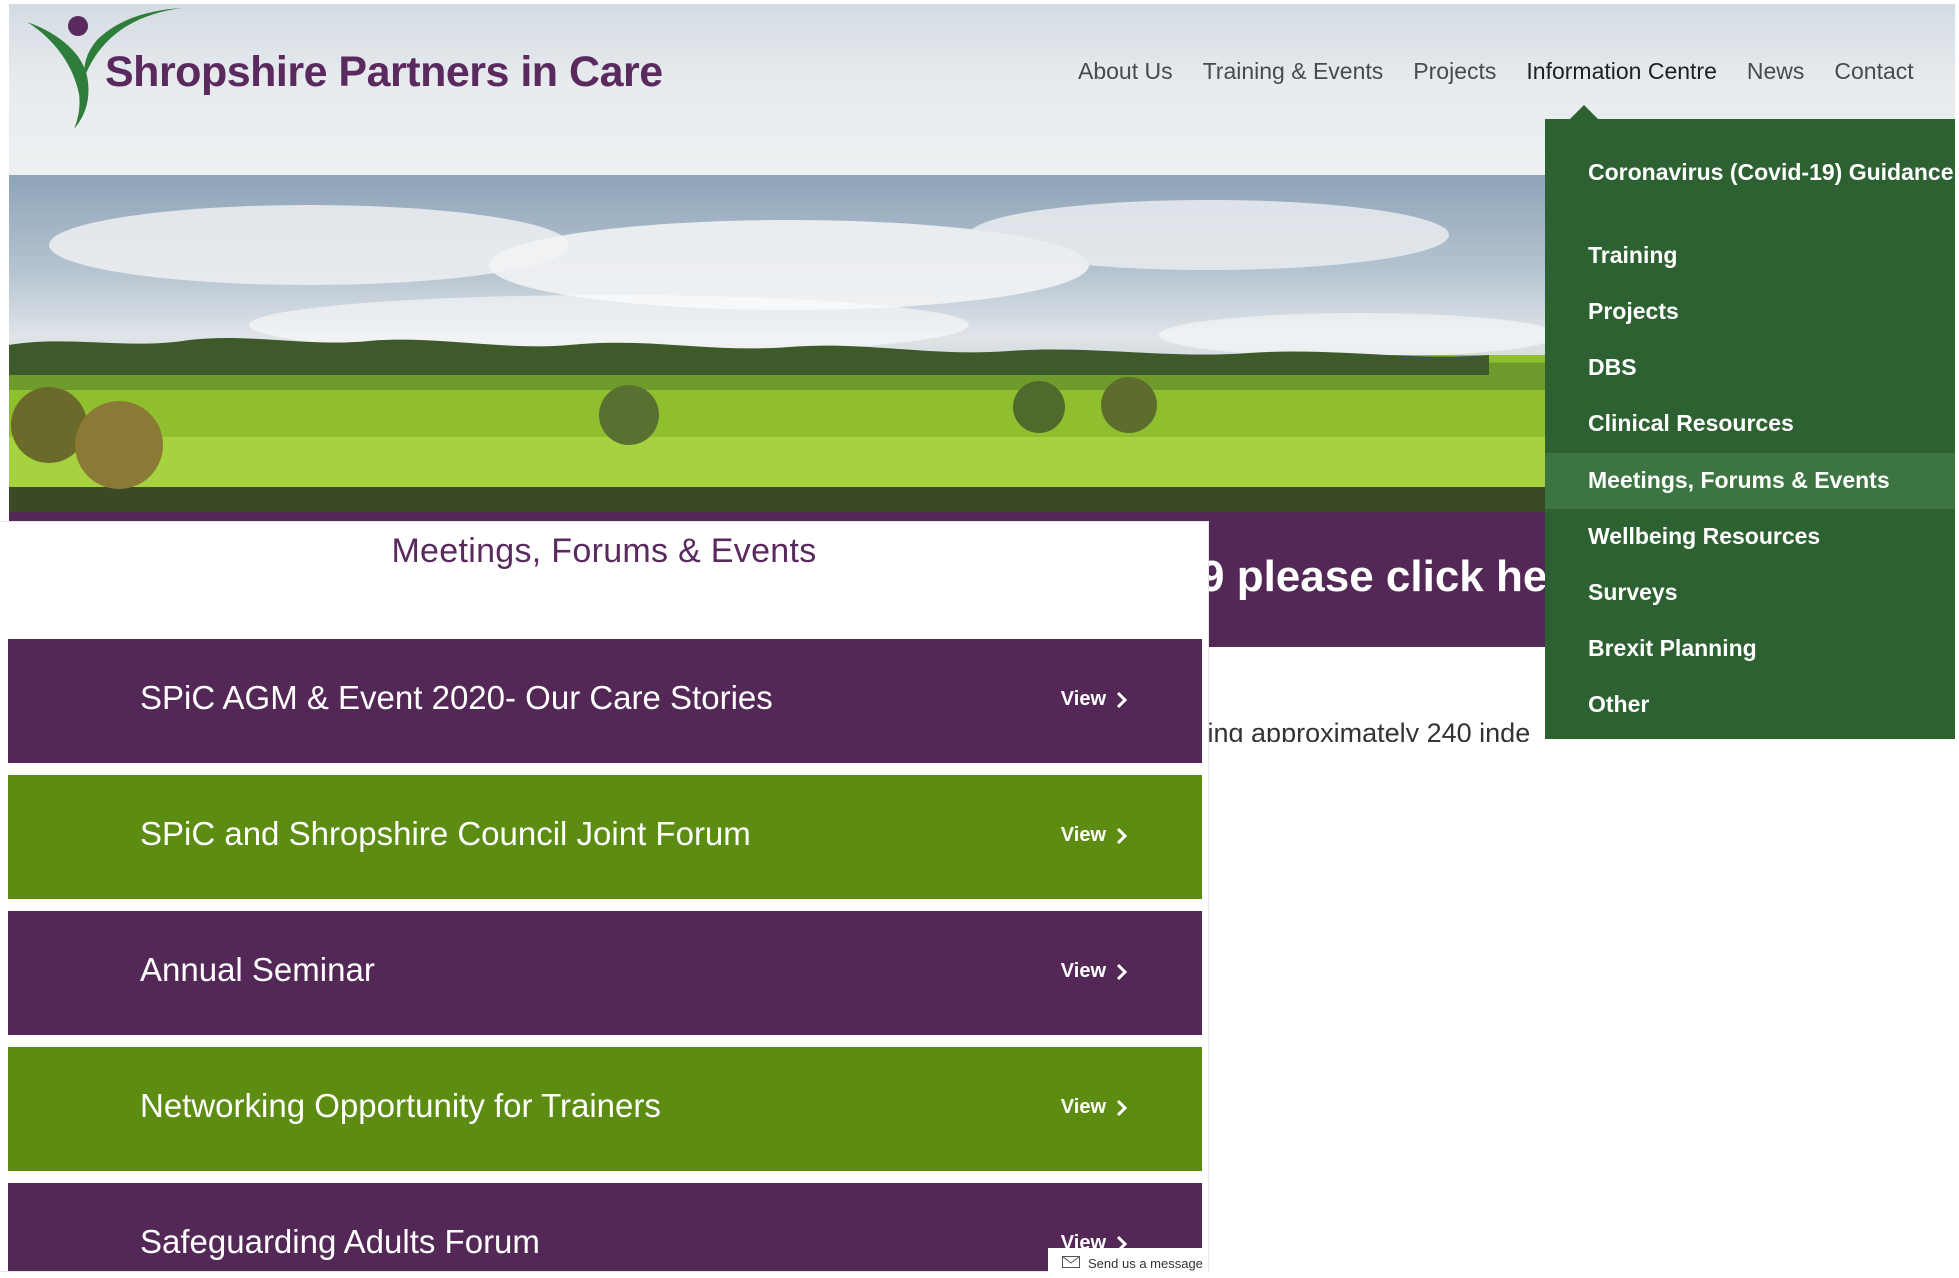 The height and width of the screenshot is (1278, 1959). What do you see at coordinates (1394, 577) in the screenshot?
I see `banner-link-text: 9 please click here` at bounding box center [1394, 577].